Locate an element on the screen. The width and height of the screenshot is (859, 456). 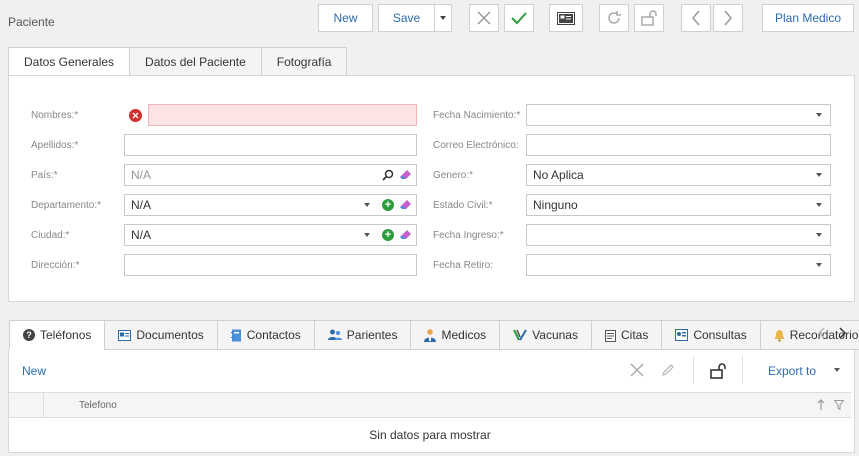
chevron-right-icon is located at coordinates (728, 18).